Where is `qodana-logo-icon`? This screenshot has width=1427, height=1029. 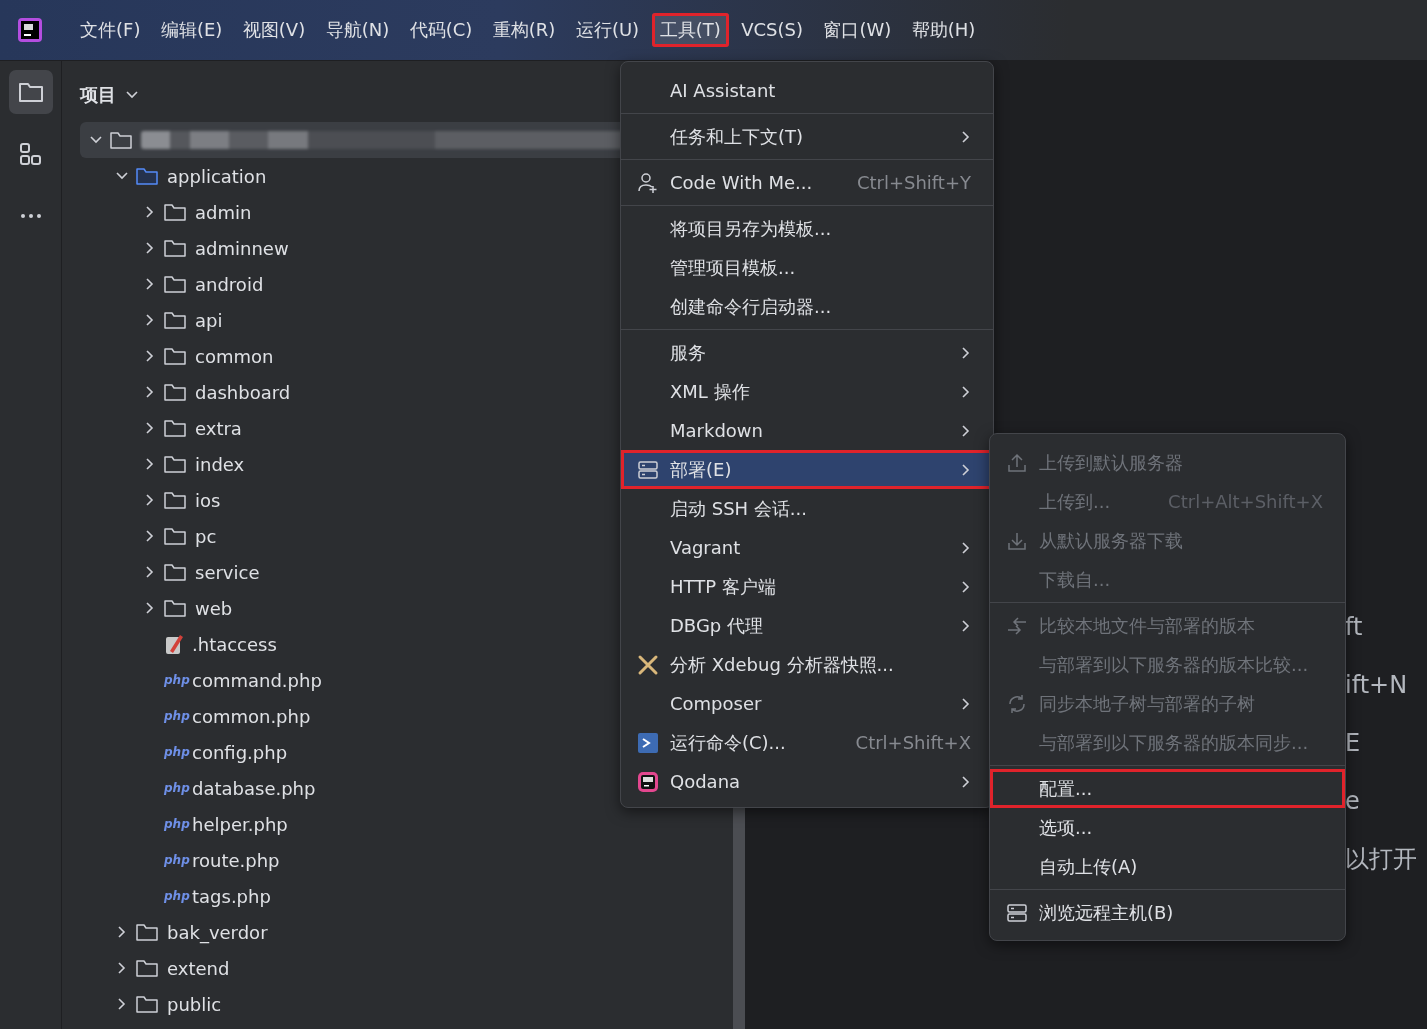 qodana-logo-icon is located at coordinates (648, 781).